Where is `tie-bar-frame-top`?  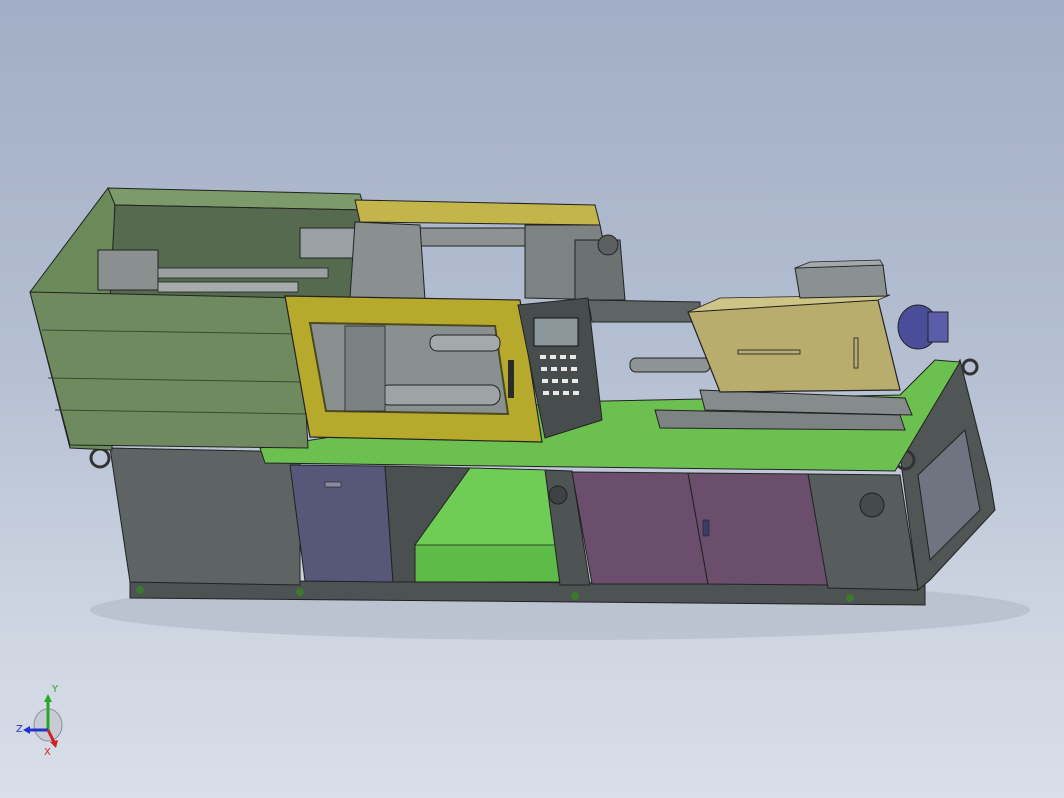
tie-bar-frame-top is located at coordinates (477, 212).